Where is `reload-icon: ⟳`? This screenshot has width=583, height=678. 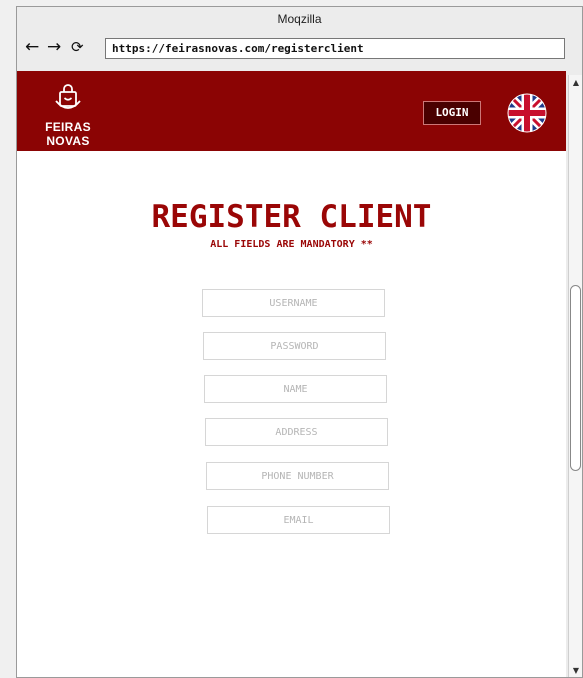 reload-icon: ⟳ is located at coordinates (77, 47).